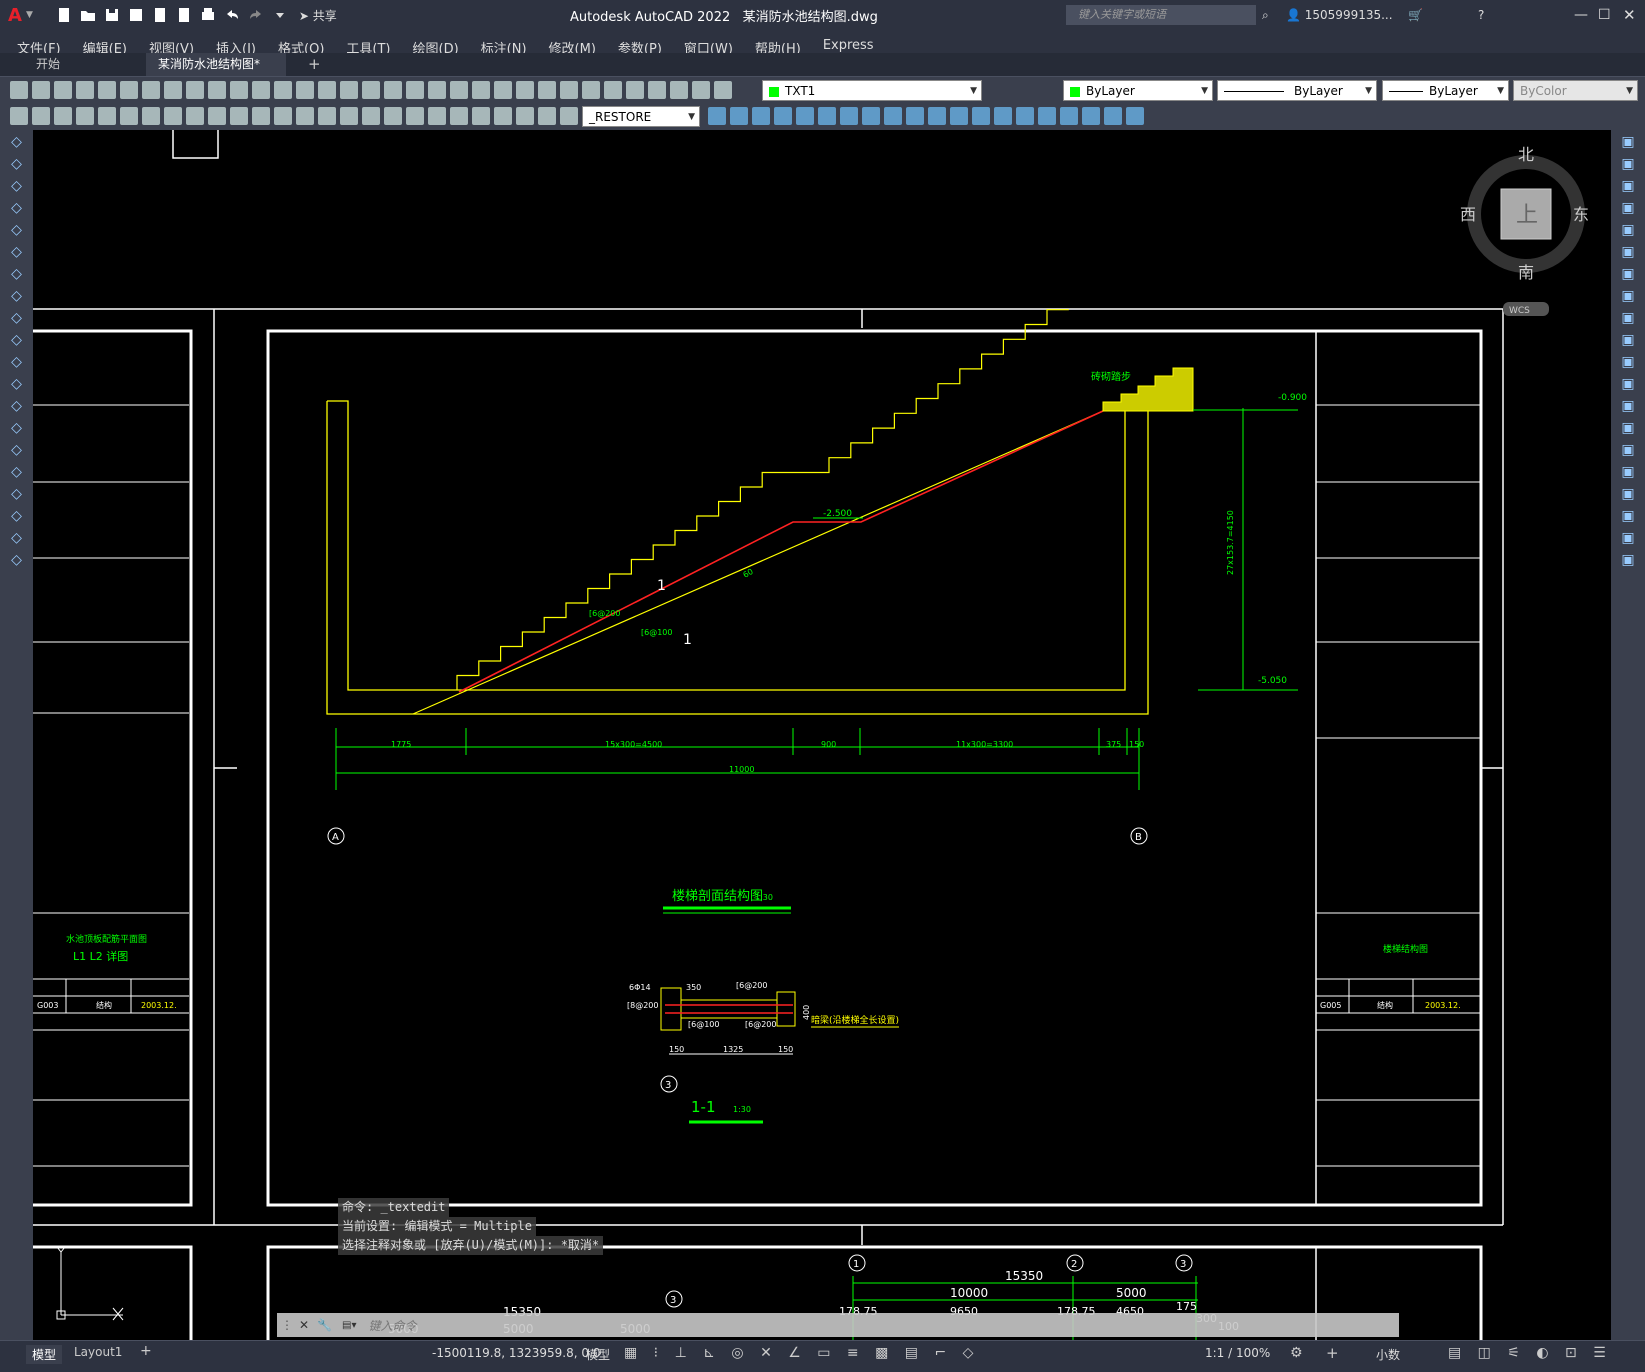  What do you see at coordinates (1415, 15) in the screenshot?
I see `cart-icon: 🛒` at bounding box center [1415, 15].